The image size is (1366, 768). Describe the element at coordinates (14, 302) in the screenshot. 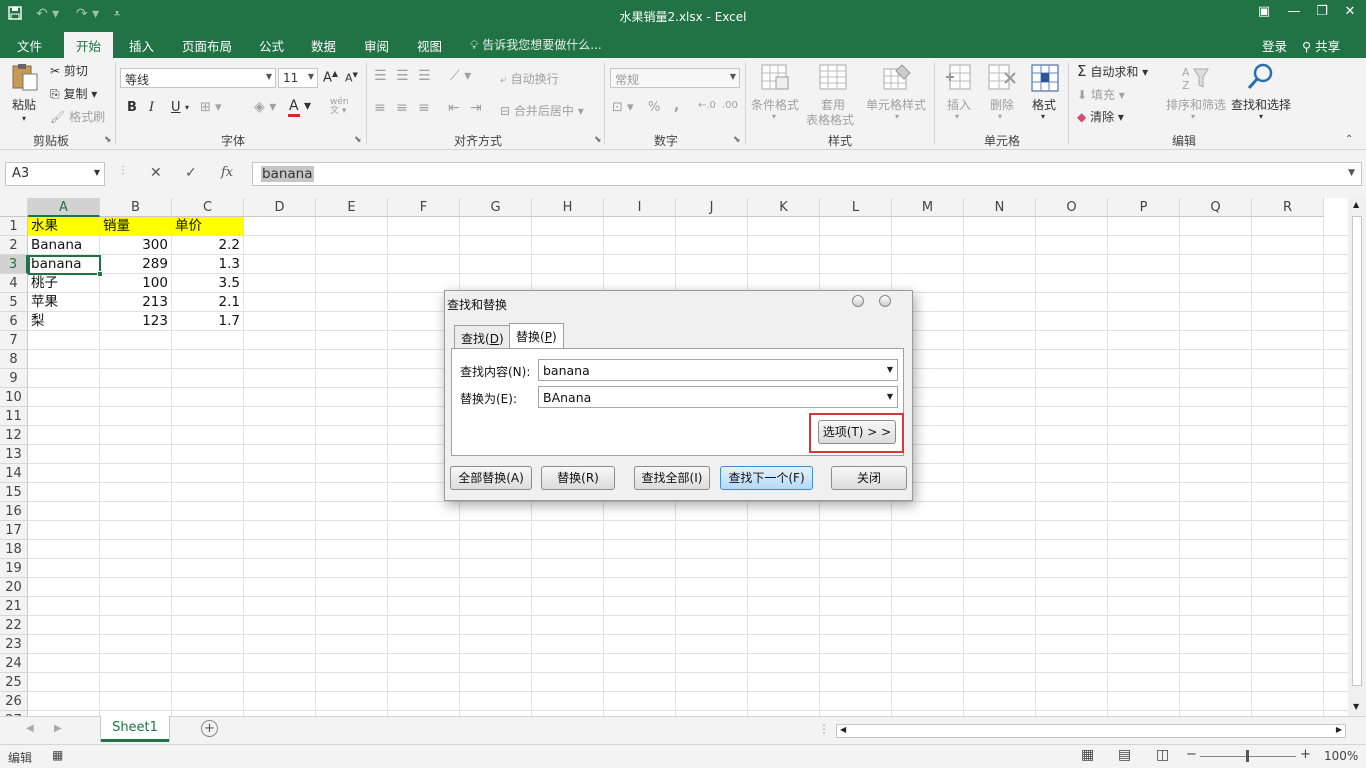

I see `row-header-5: 5` at that location.